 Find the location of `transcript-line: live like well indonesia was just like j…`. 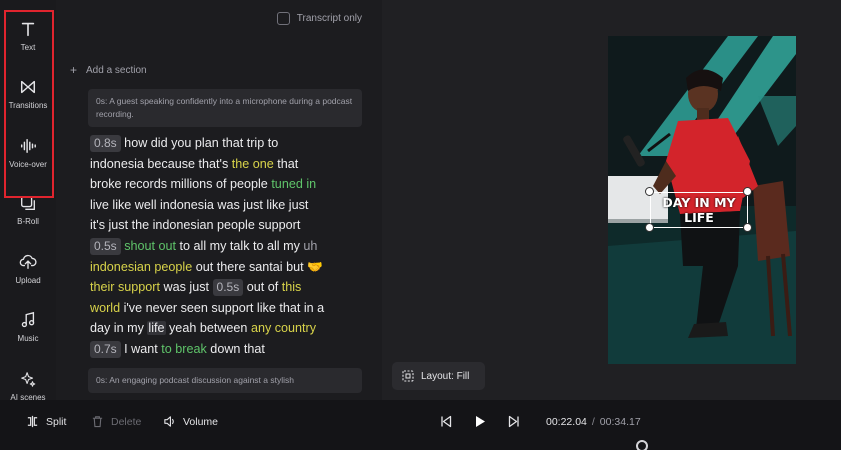

transcript-line: live like well indonesia was just like j… is located at coordinates (231, 205).